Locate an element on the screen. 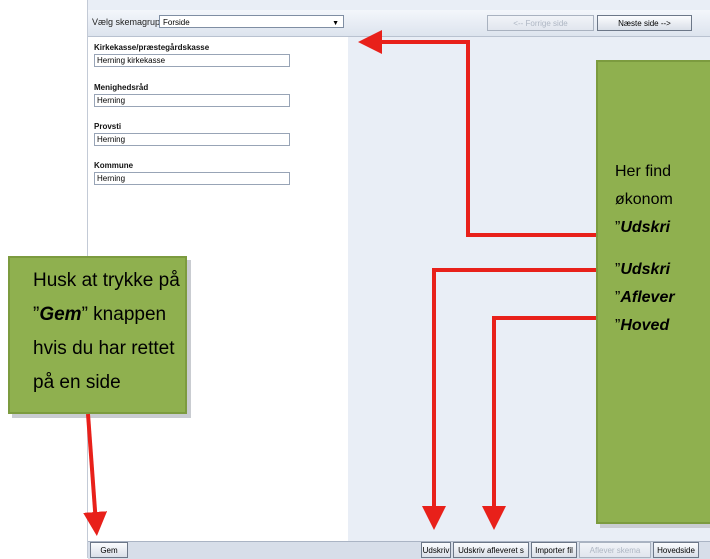  callout-right-line1: Her find is located at coordinates (643, 171).